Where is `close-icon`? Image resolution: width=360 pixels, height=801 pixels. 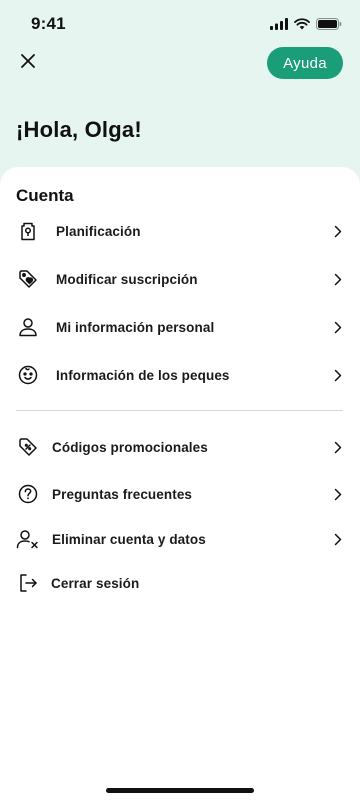 close-icon is located at coordinates (28, 63).